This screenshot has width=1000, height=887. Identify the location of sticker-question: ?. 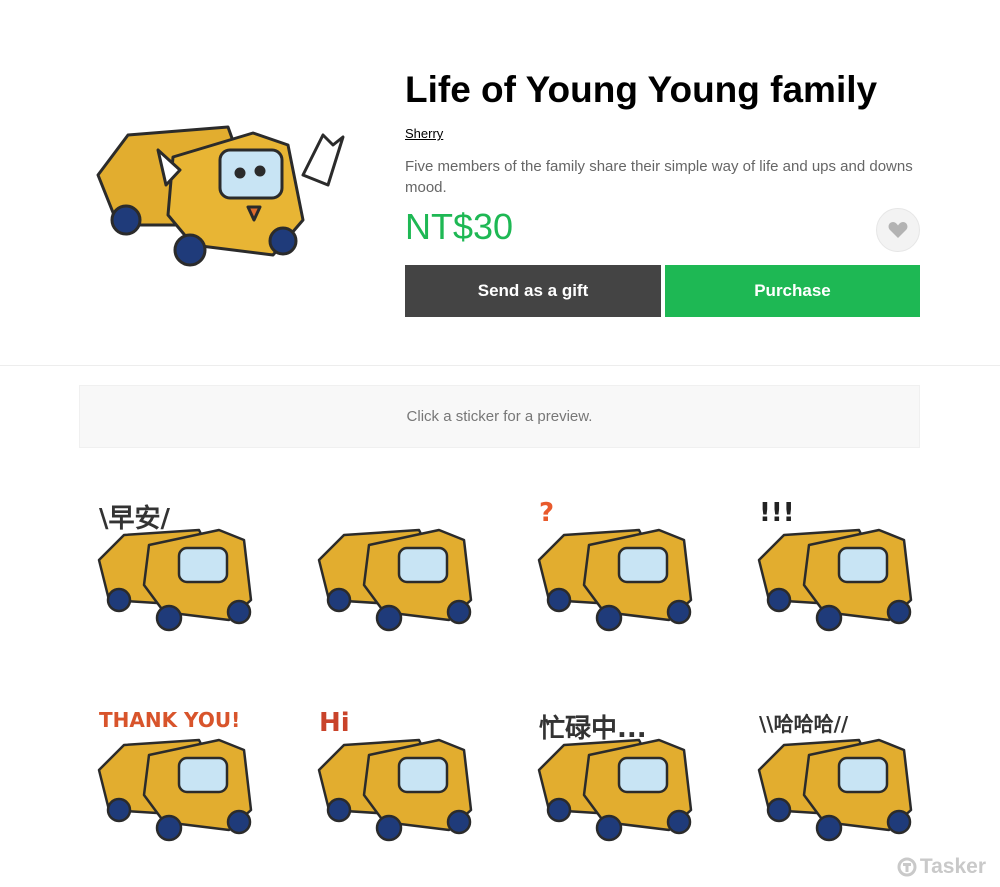
(619, 570).